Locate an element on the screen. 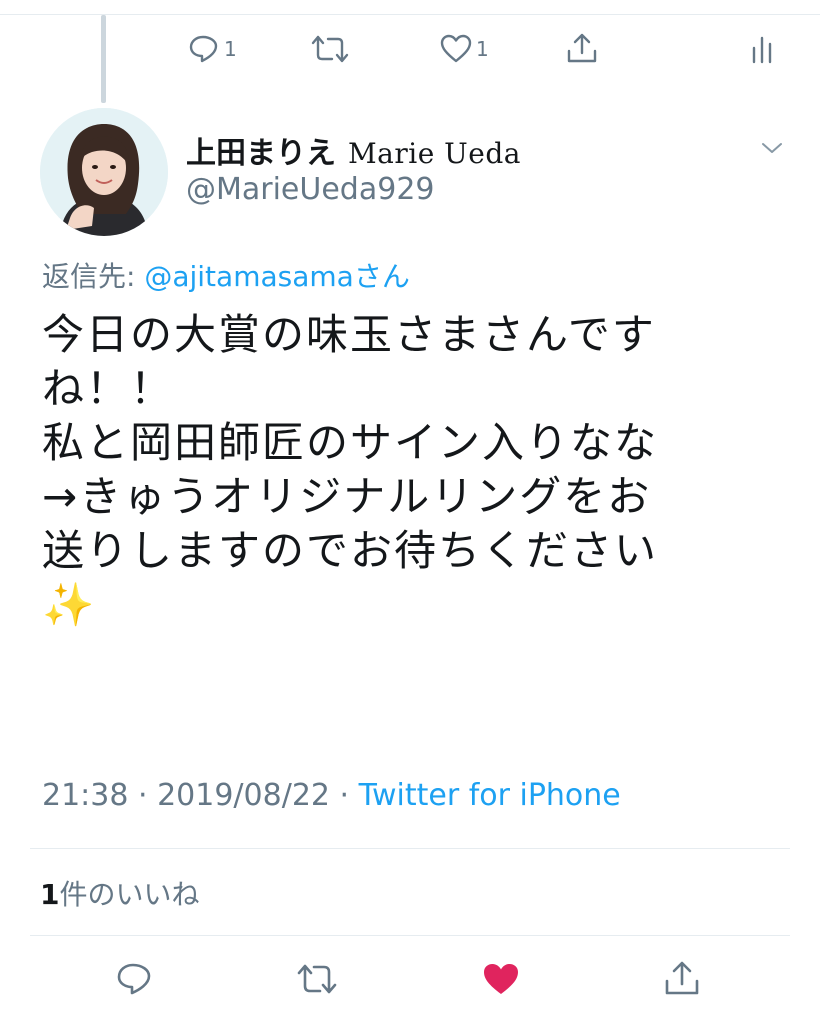 The width and height of the screenshot is (820, 1024). heart-filled-icon is located at coordinates (501, 979).